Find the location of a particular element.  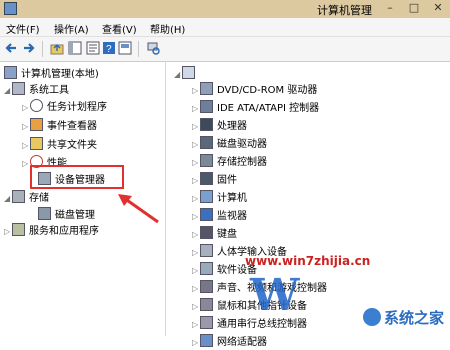

properties-icon is located at coordinates (93, 48).